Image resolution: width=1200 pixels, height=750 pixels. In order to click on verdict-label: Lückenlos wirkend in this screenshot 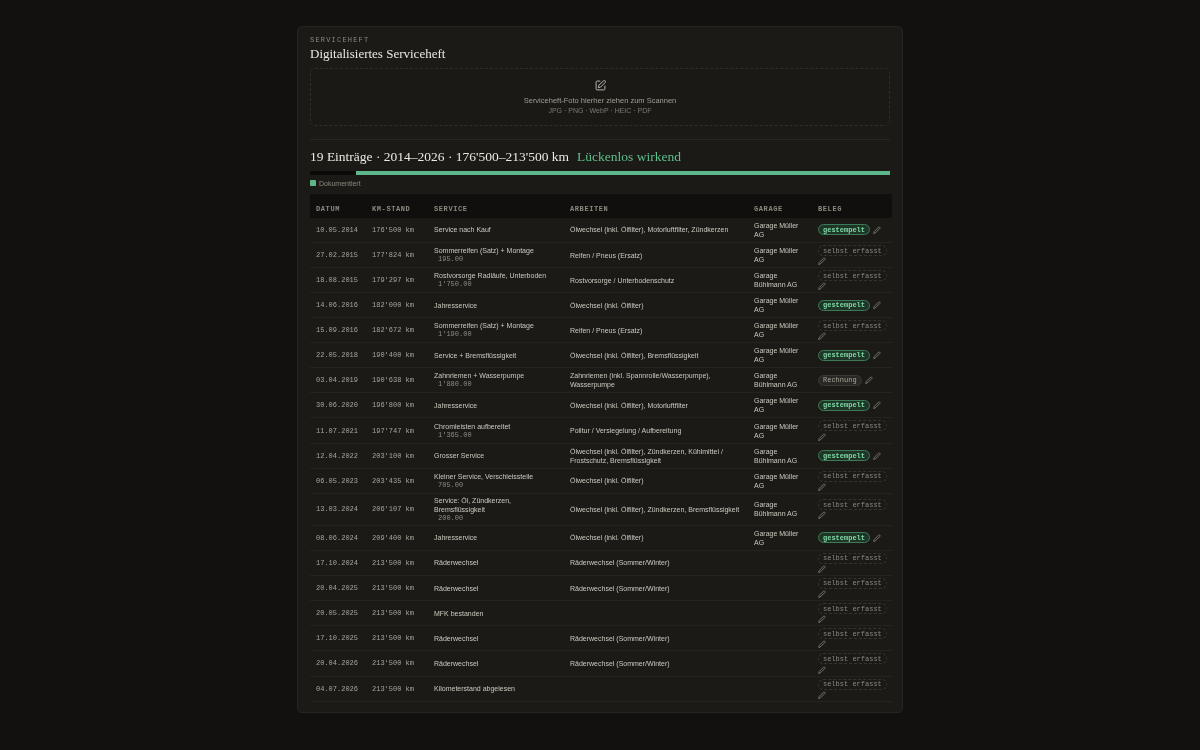, I will do `click(629, 156)`.